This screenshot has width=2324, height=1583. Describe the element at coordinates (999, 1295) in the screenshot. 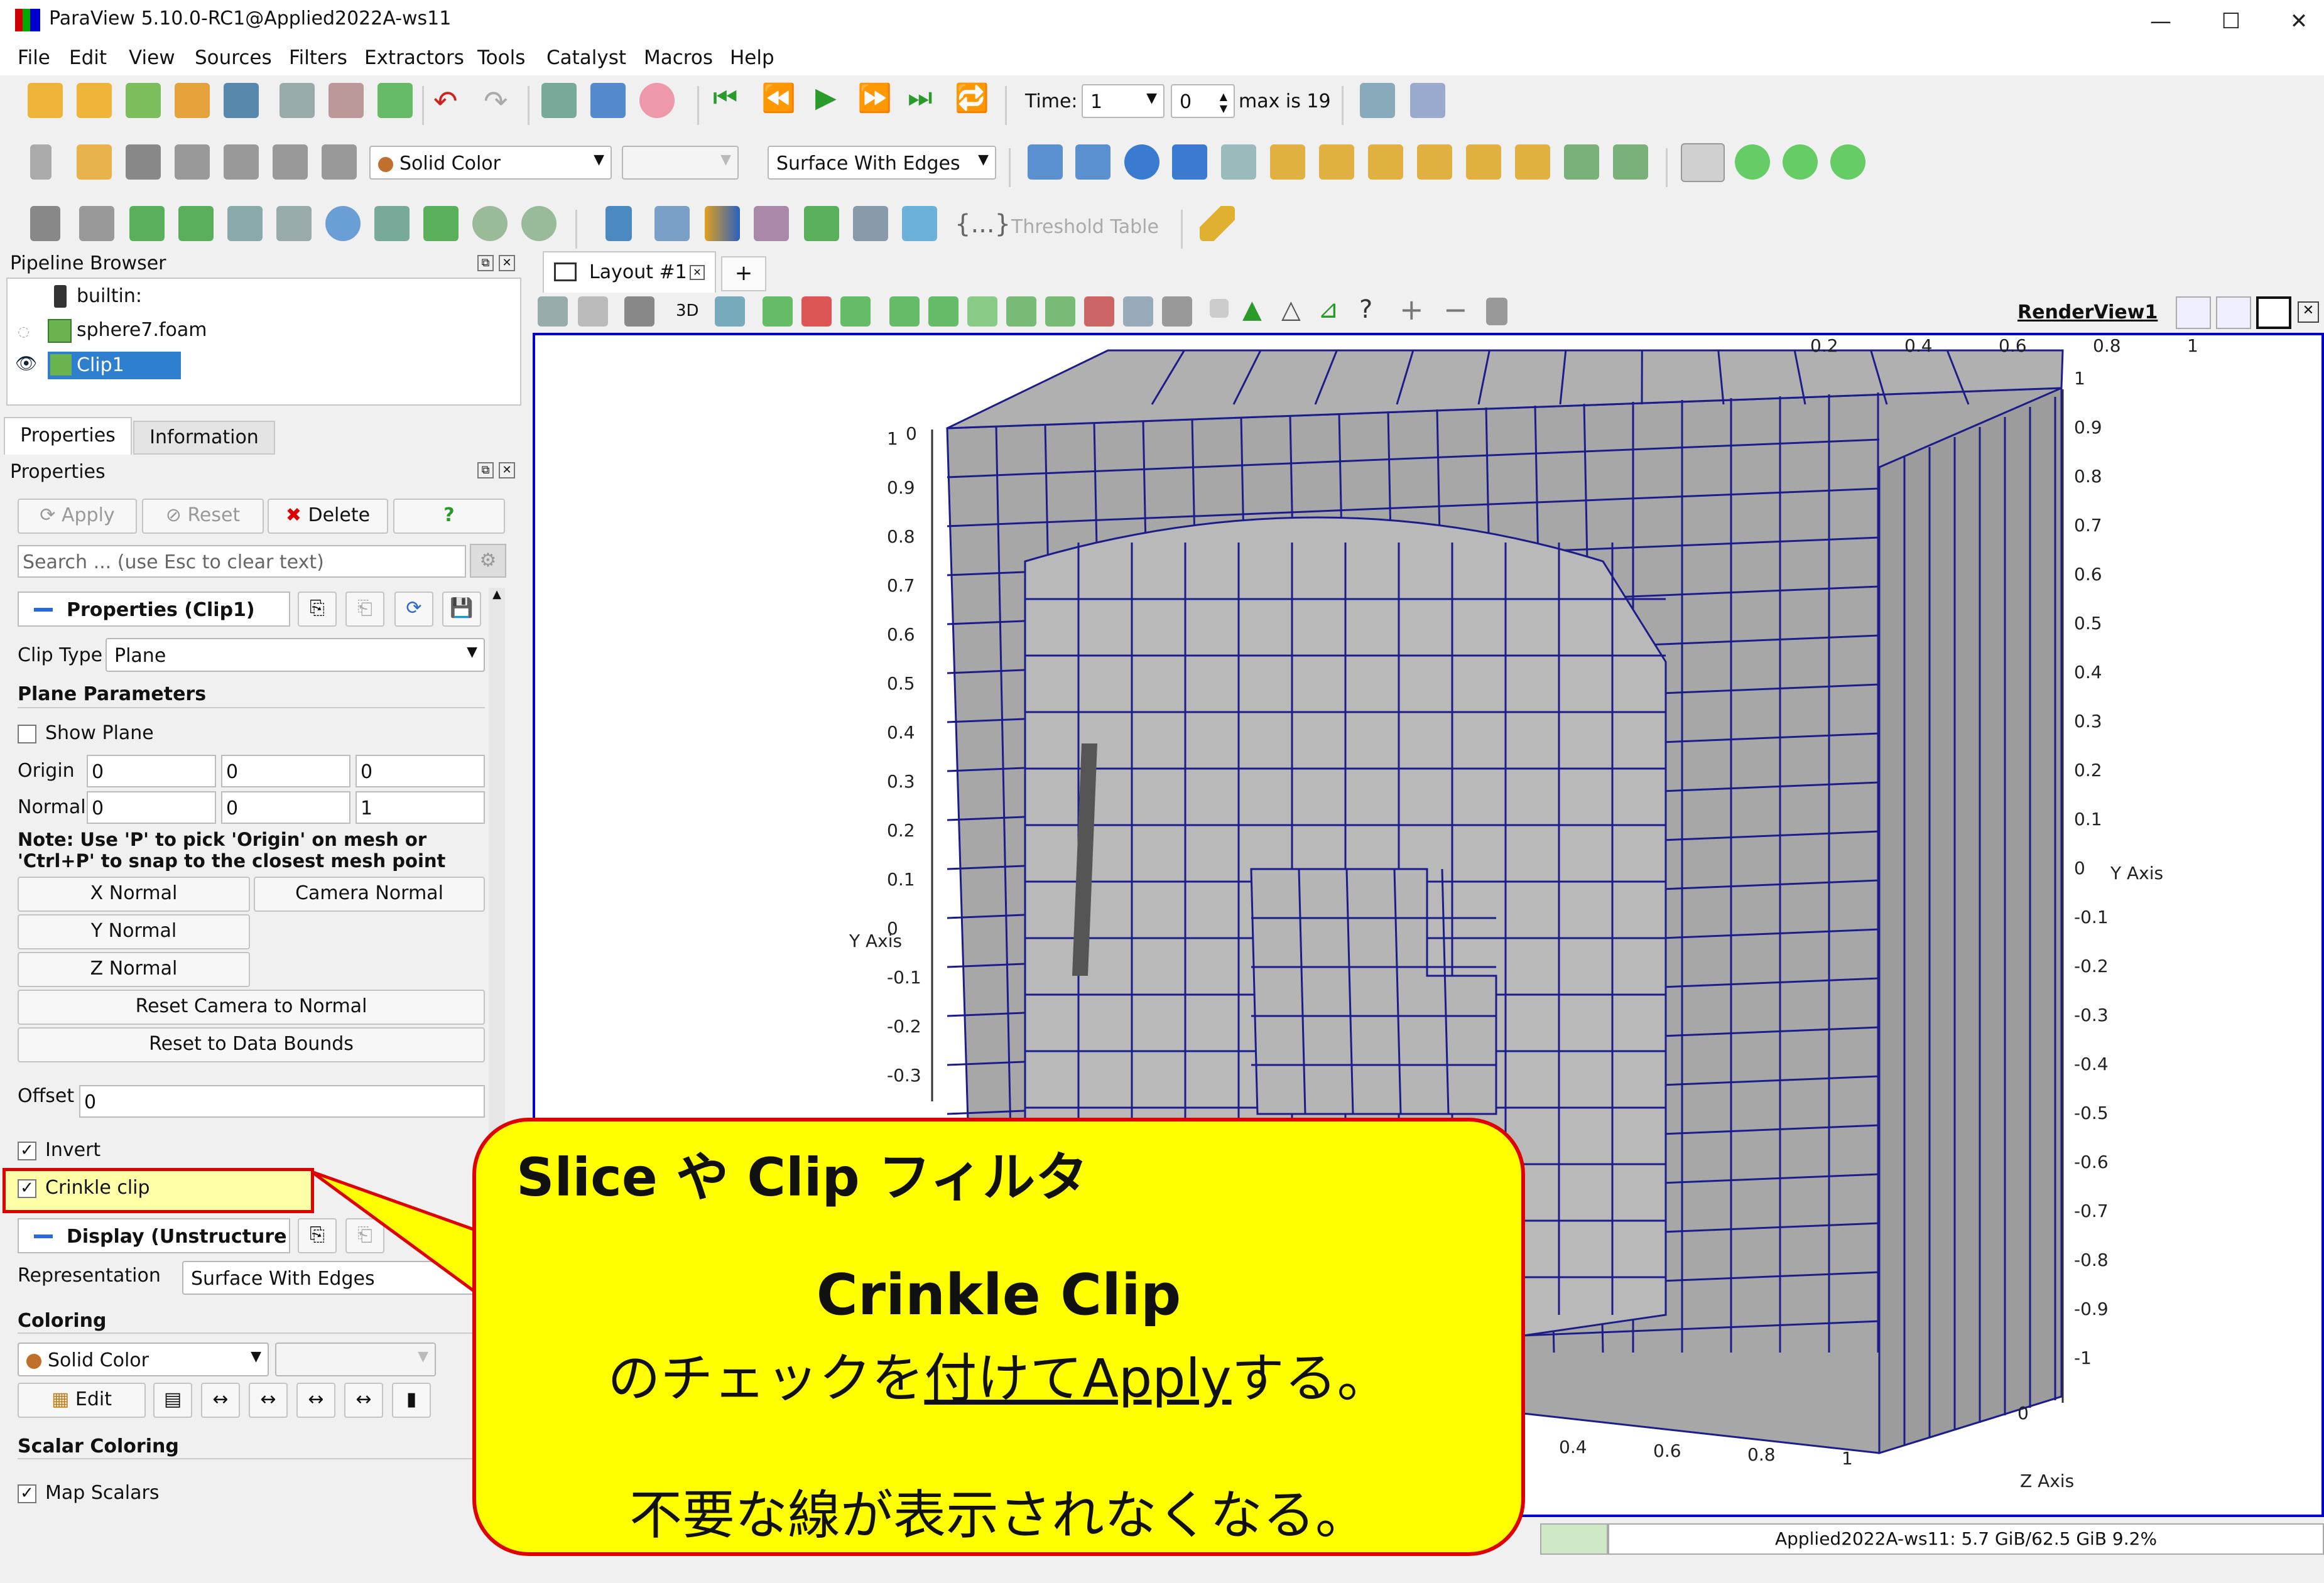

I see `callout-subtitle: Crinkle Clip` at that location.